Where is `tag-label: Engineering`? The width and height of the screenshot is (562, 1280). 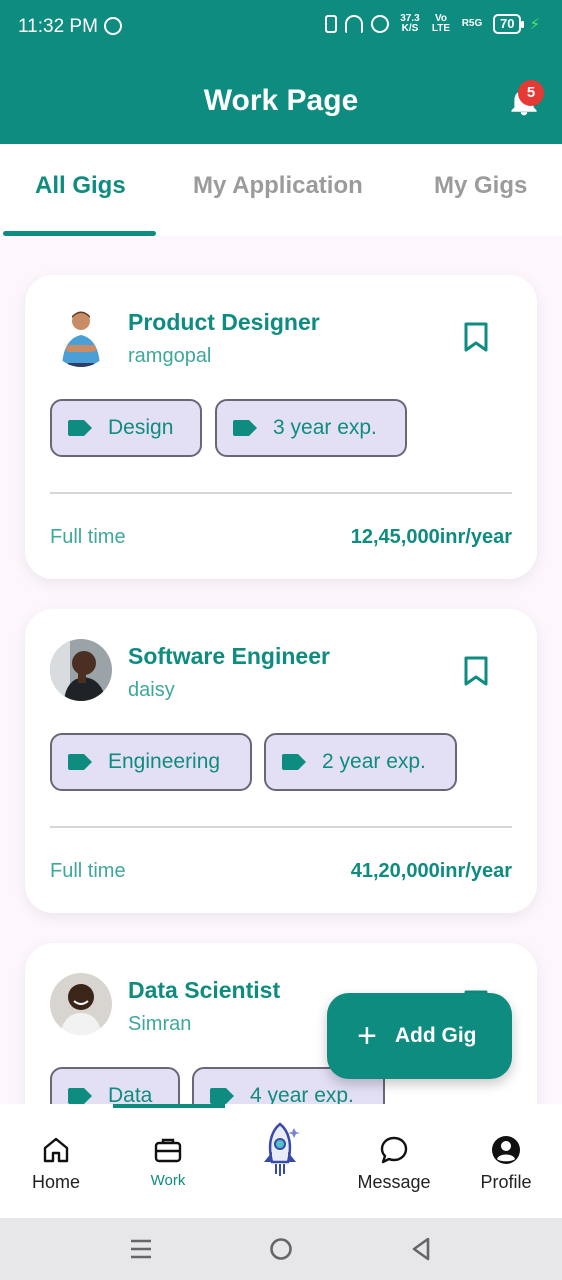
tag-label: Engineering is located at coordinates (164, 761).